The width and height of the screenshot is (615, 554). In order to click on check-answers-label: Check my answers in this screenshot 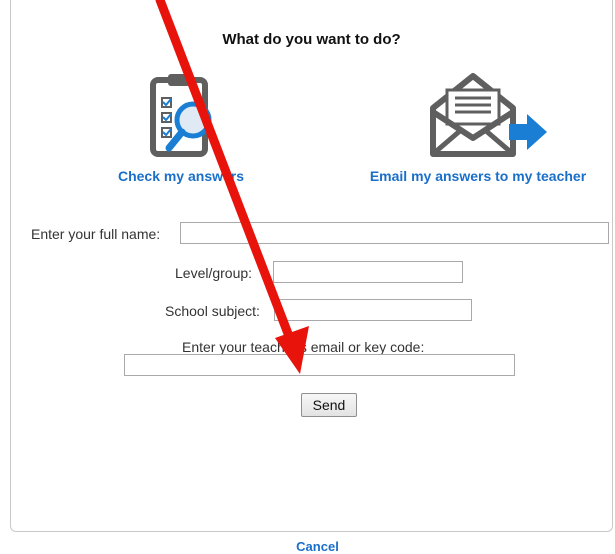, I will do `click(181, 176)`.